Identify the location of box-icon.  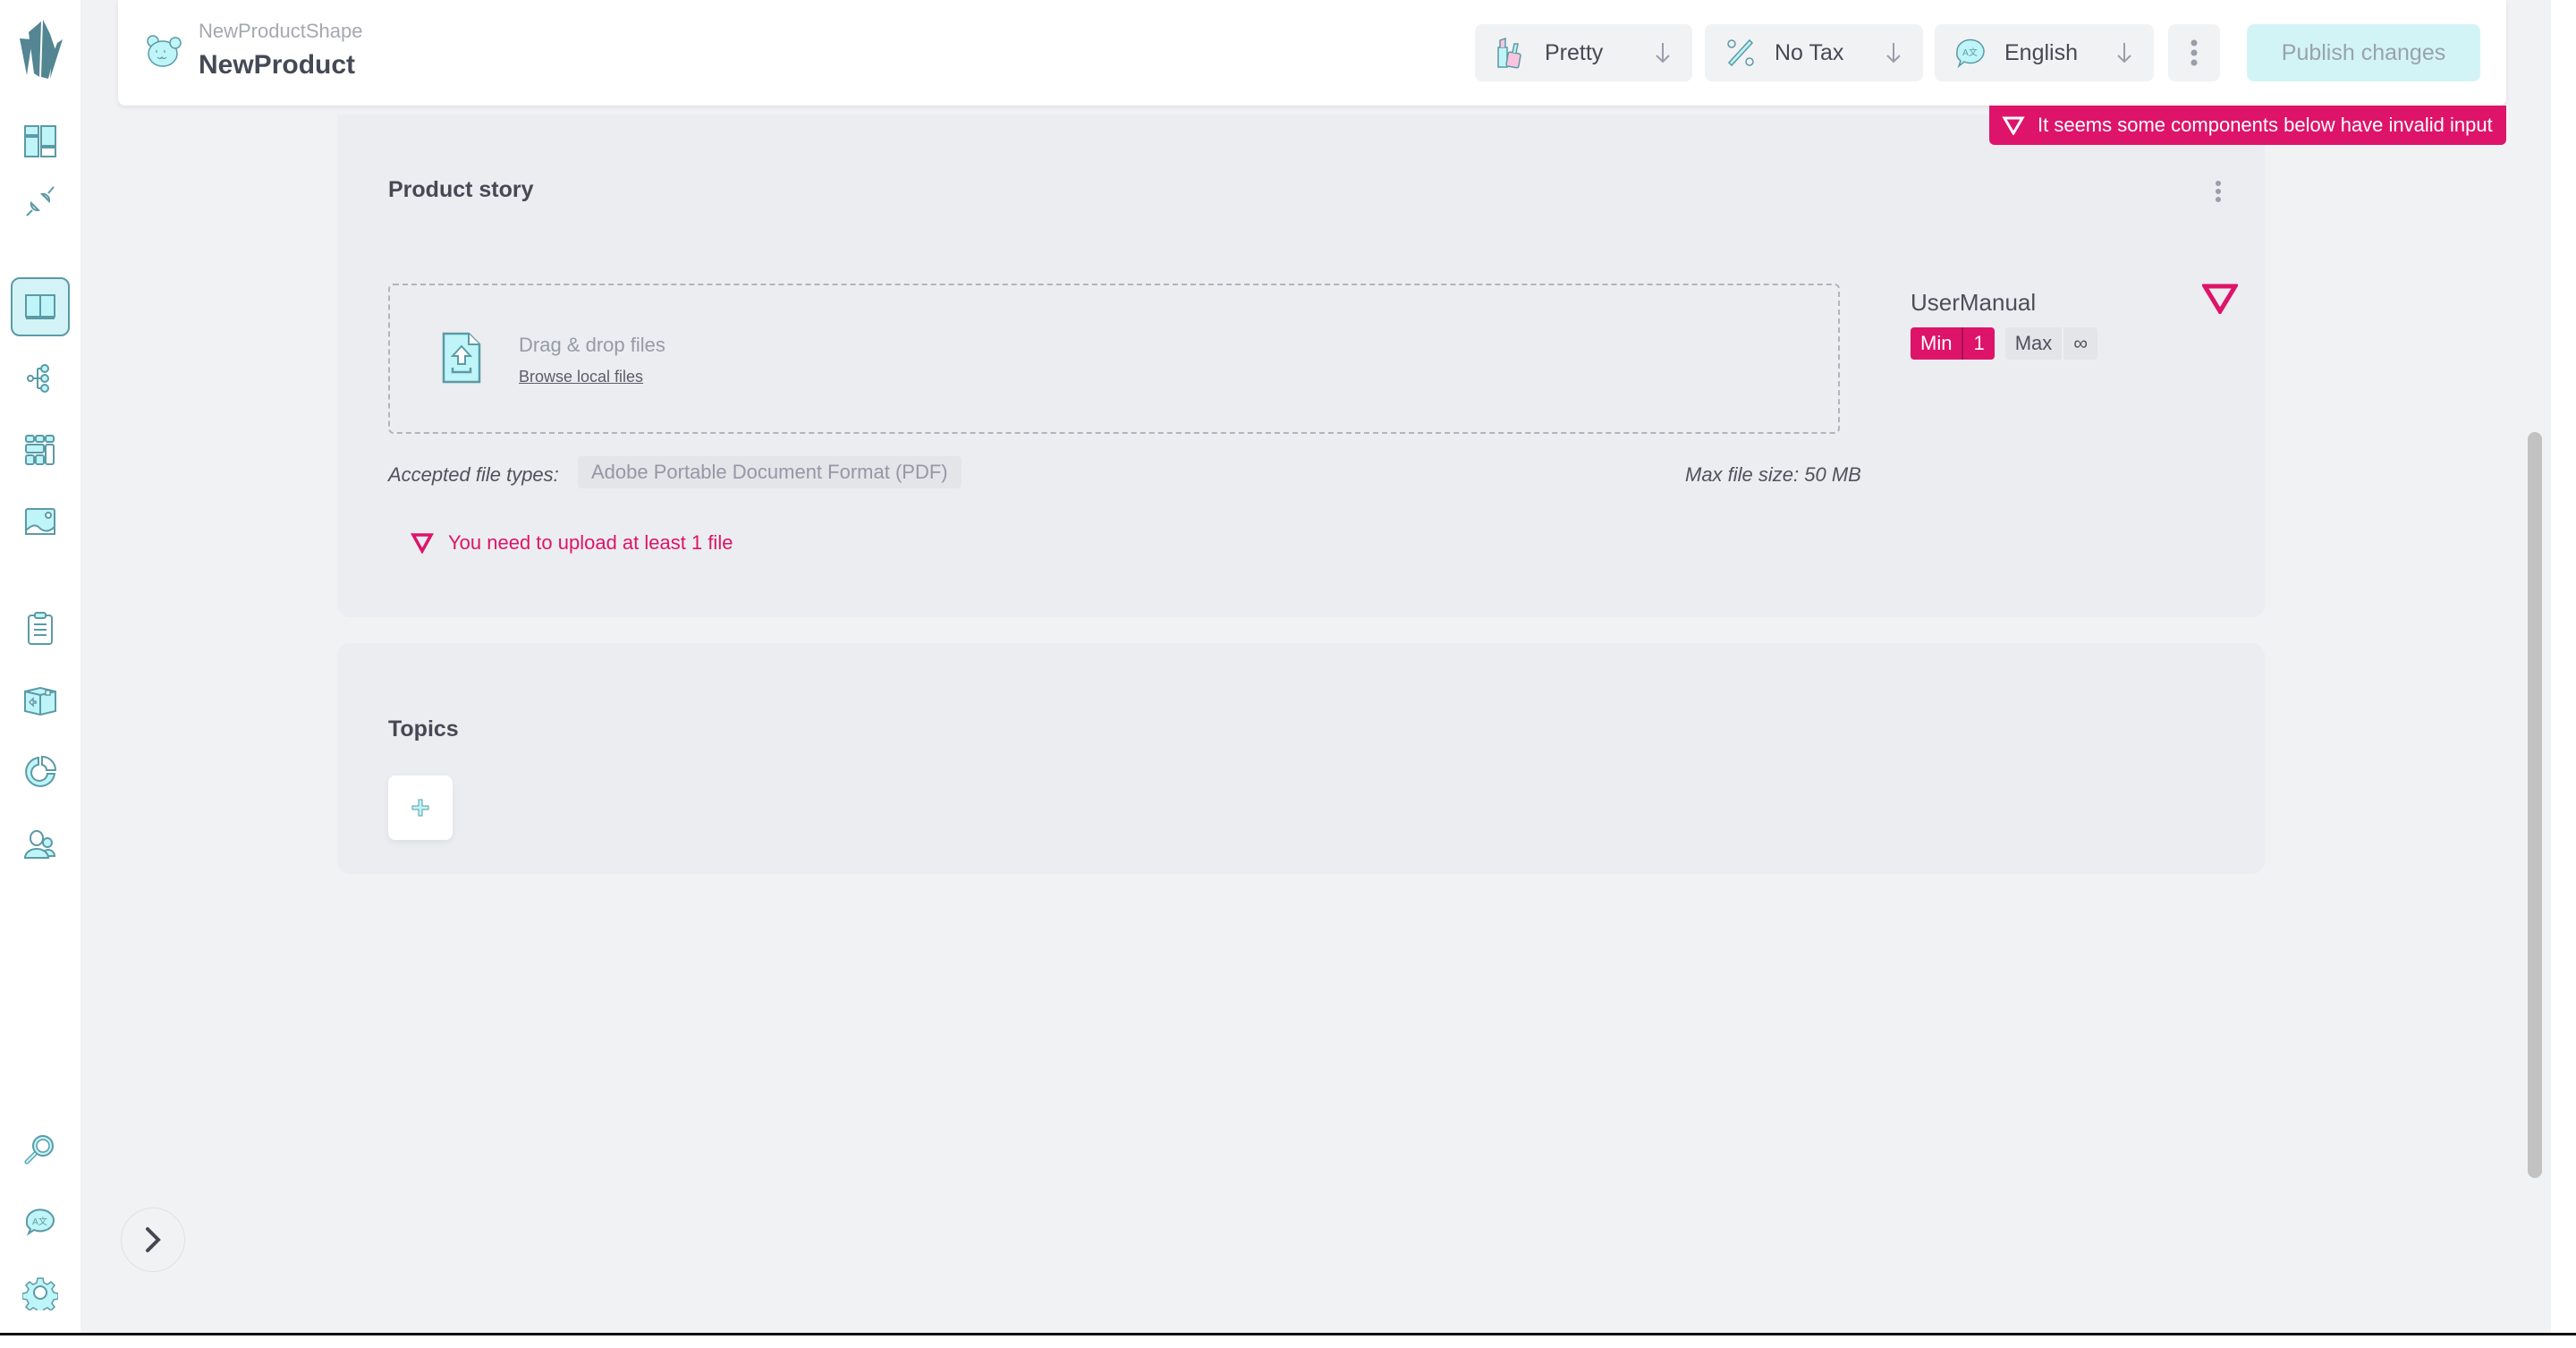
(40, 701).